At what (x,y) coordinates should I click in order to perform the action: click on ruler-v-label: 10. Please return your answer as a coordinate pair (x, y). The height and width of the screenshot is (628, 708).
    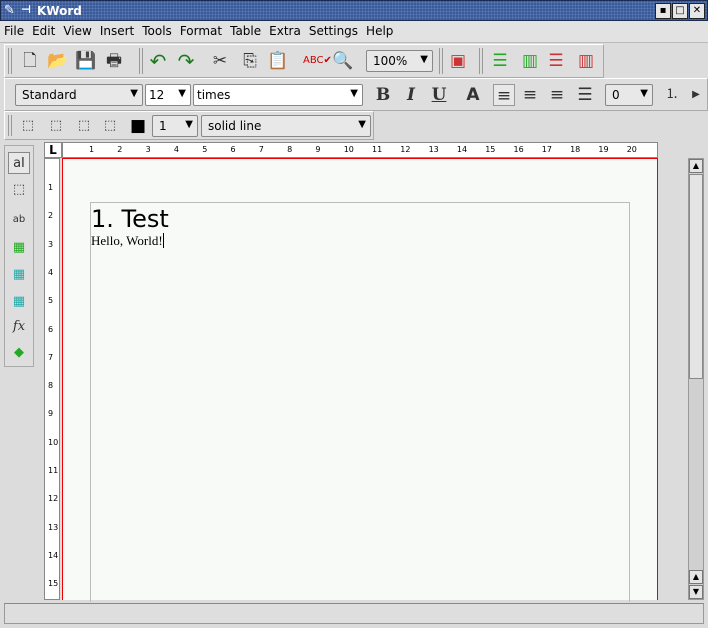
    Looking at the image, I should click on (53, 442).